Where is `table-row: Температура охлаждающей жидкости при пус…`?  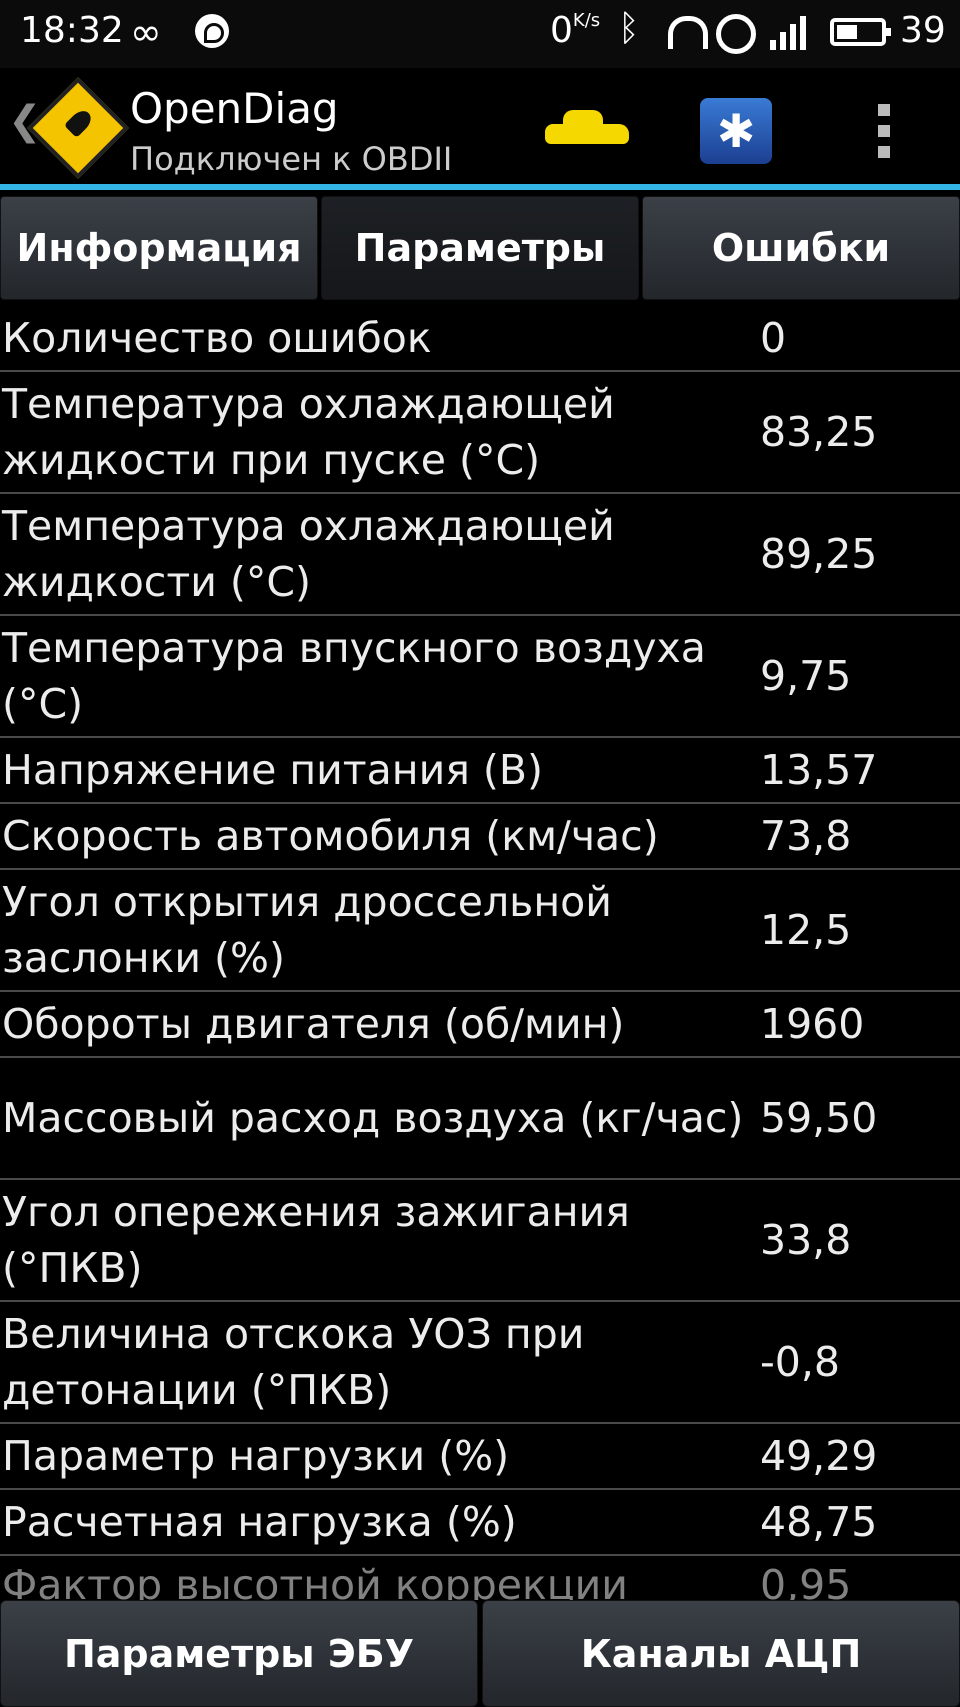 table-row: Температура охлаждающей жидкости при пус… is located at coordinates (480, 433).